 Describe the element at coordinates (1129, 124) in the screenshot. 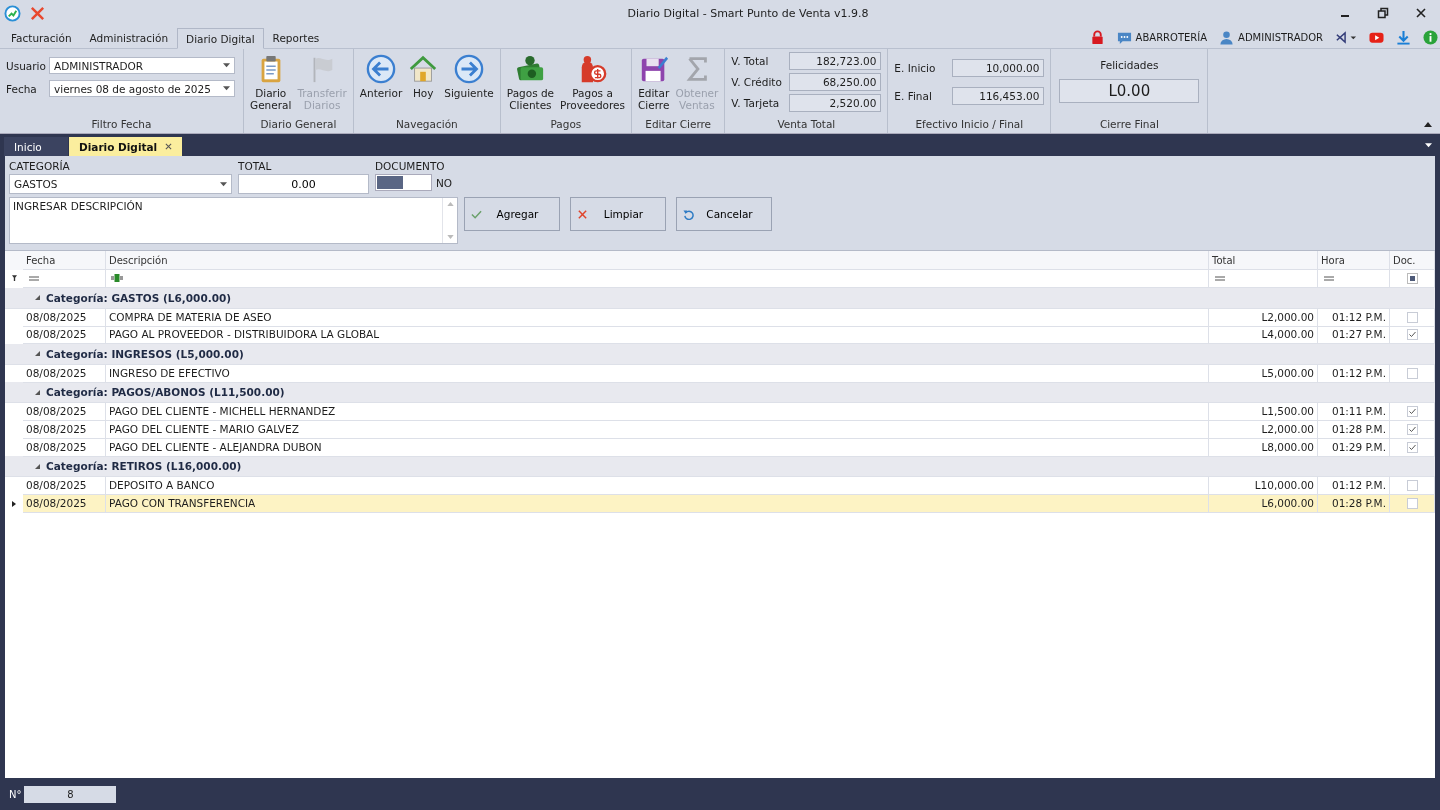

I see `group-label: Cierre Final` at that location.